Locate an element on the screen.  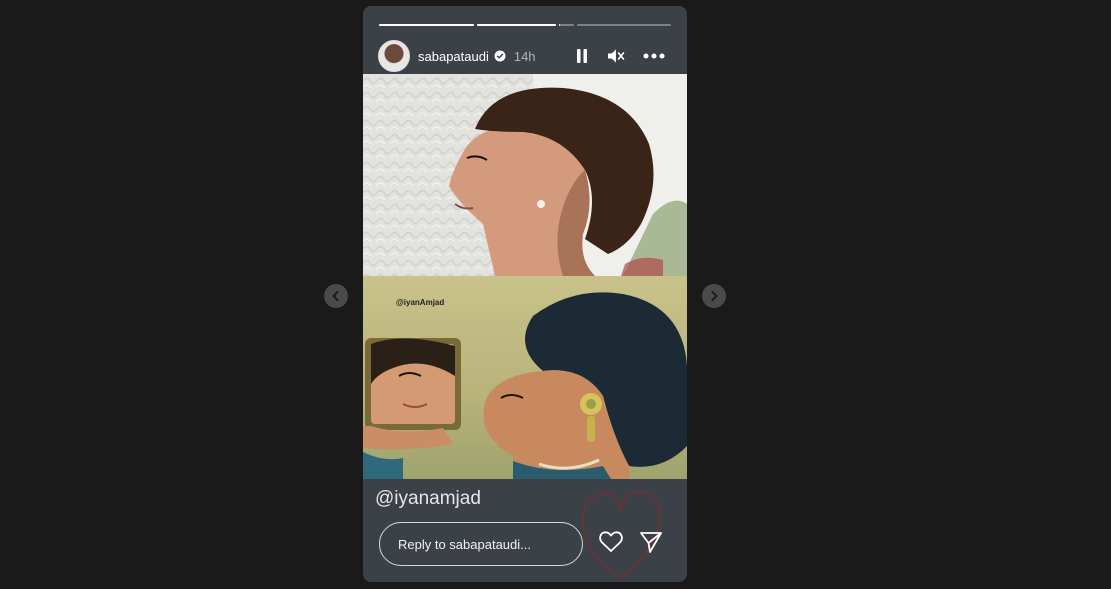
post-time: 14h is located at coordinates (524, 56).